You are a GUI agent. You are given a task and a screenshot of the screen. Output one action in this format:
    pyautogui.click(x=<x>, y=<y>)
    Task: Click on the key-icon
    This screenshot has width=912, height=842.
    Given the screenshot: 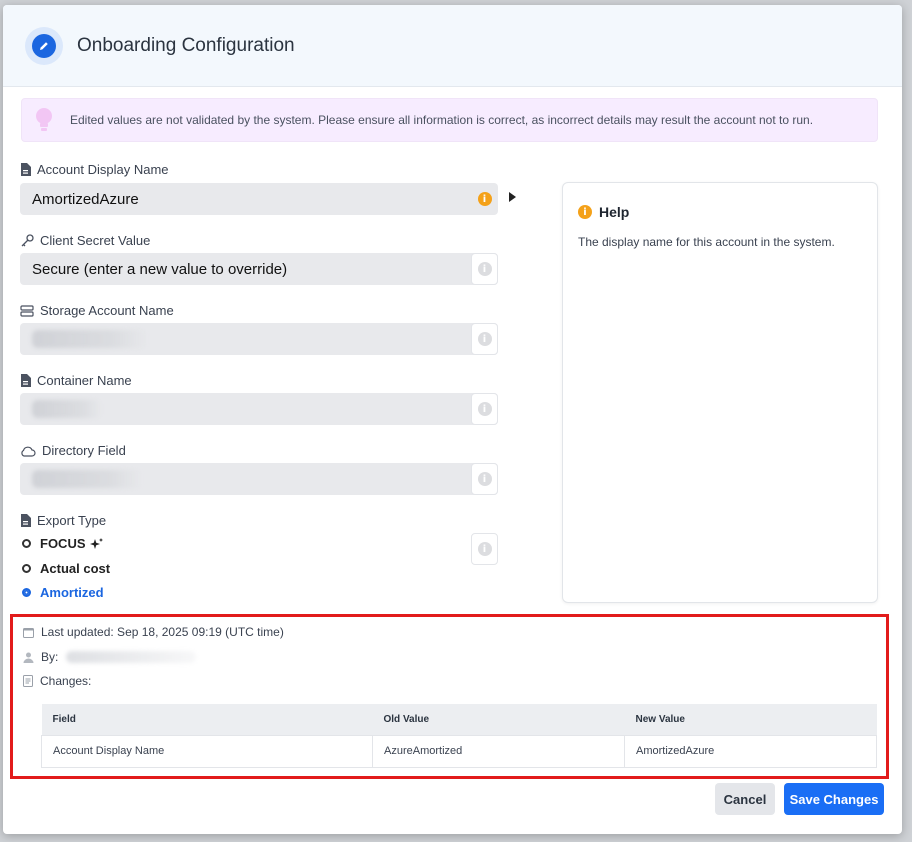 What is the action you would take?
    pyautogui.click(x=27, y=240)
    